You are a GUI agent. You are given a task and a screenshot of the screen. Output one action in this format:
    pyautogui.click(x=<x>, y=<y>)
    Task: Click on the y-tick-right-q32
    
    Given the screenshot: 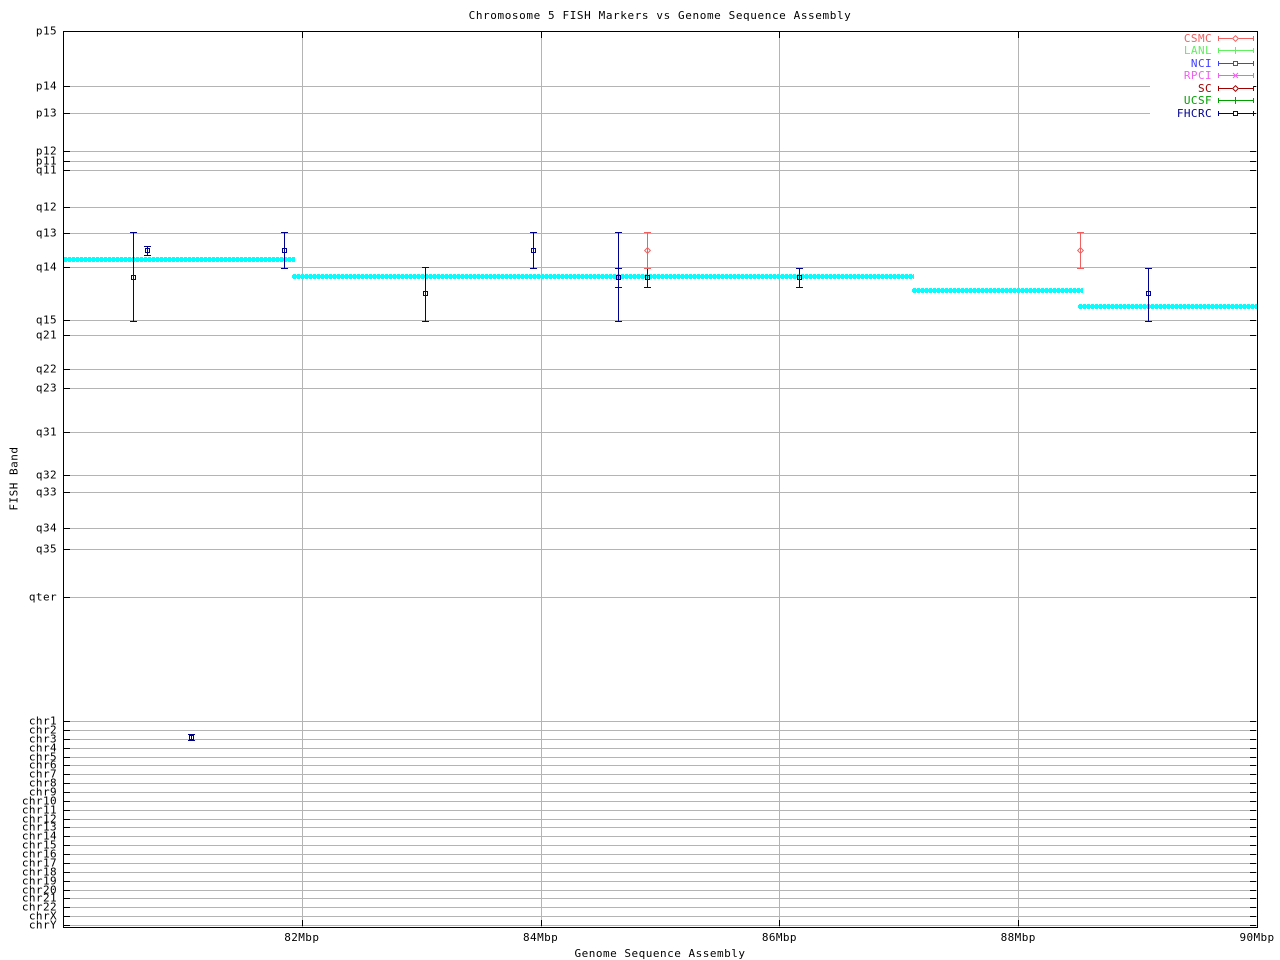 What is the action you would take?
    pyautogui.click(x=1253, y=475)
    